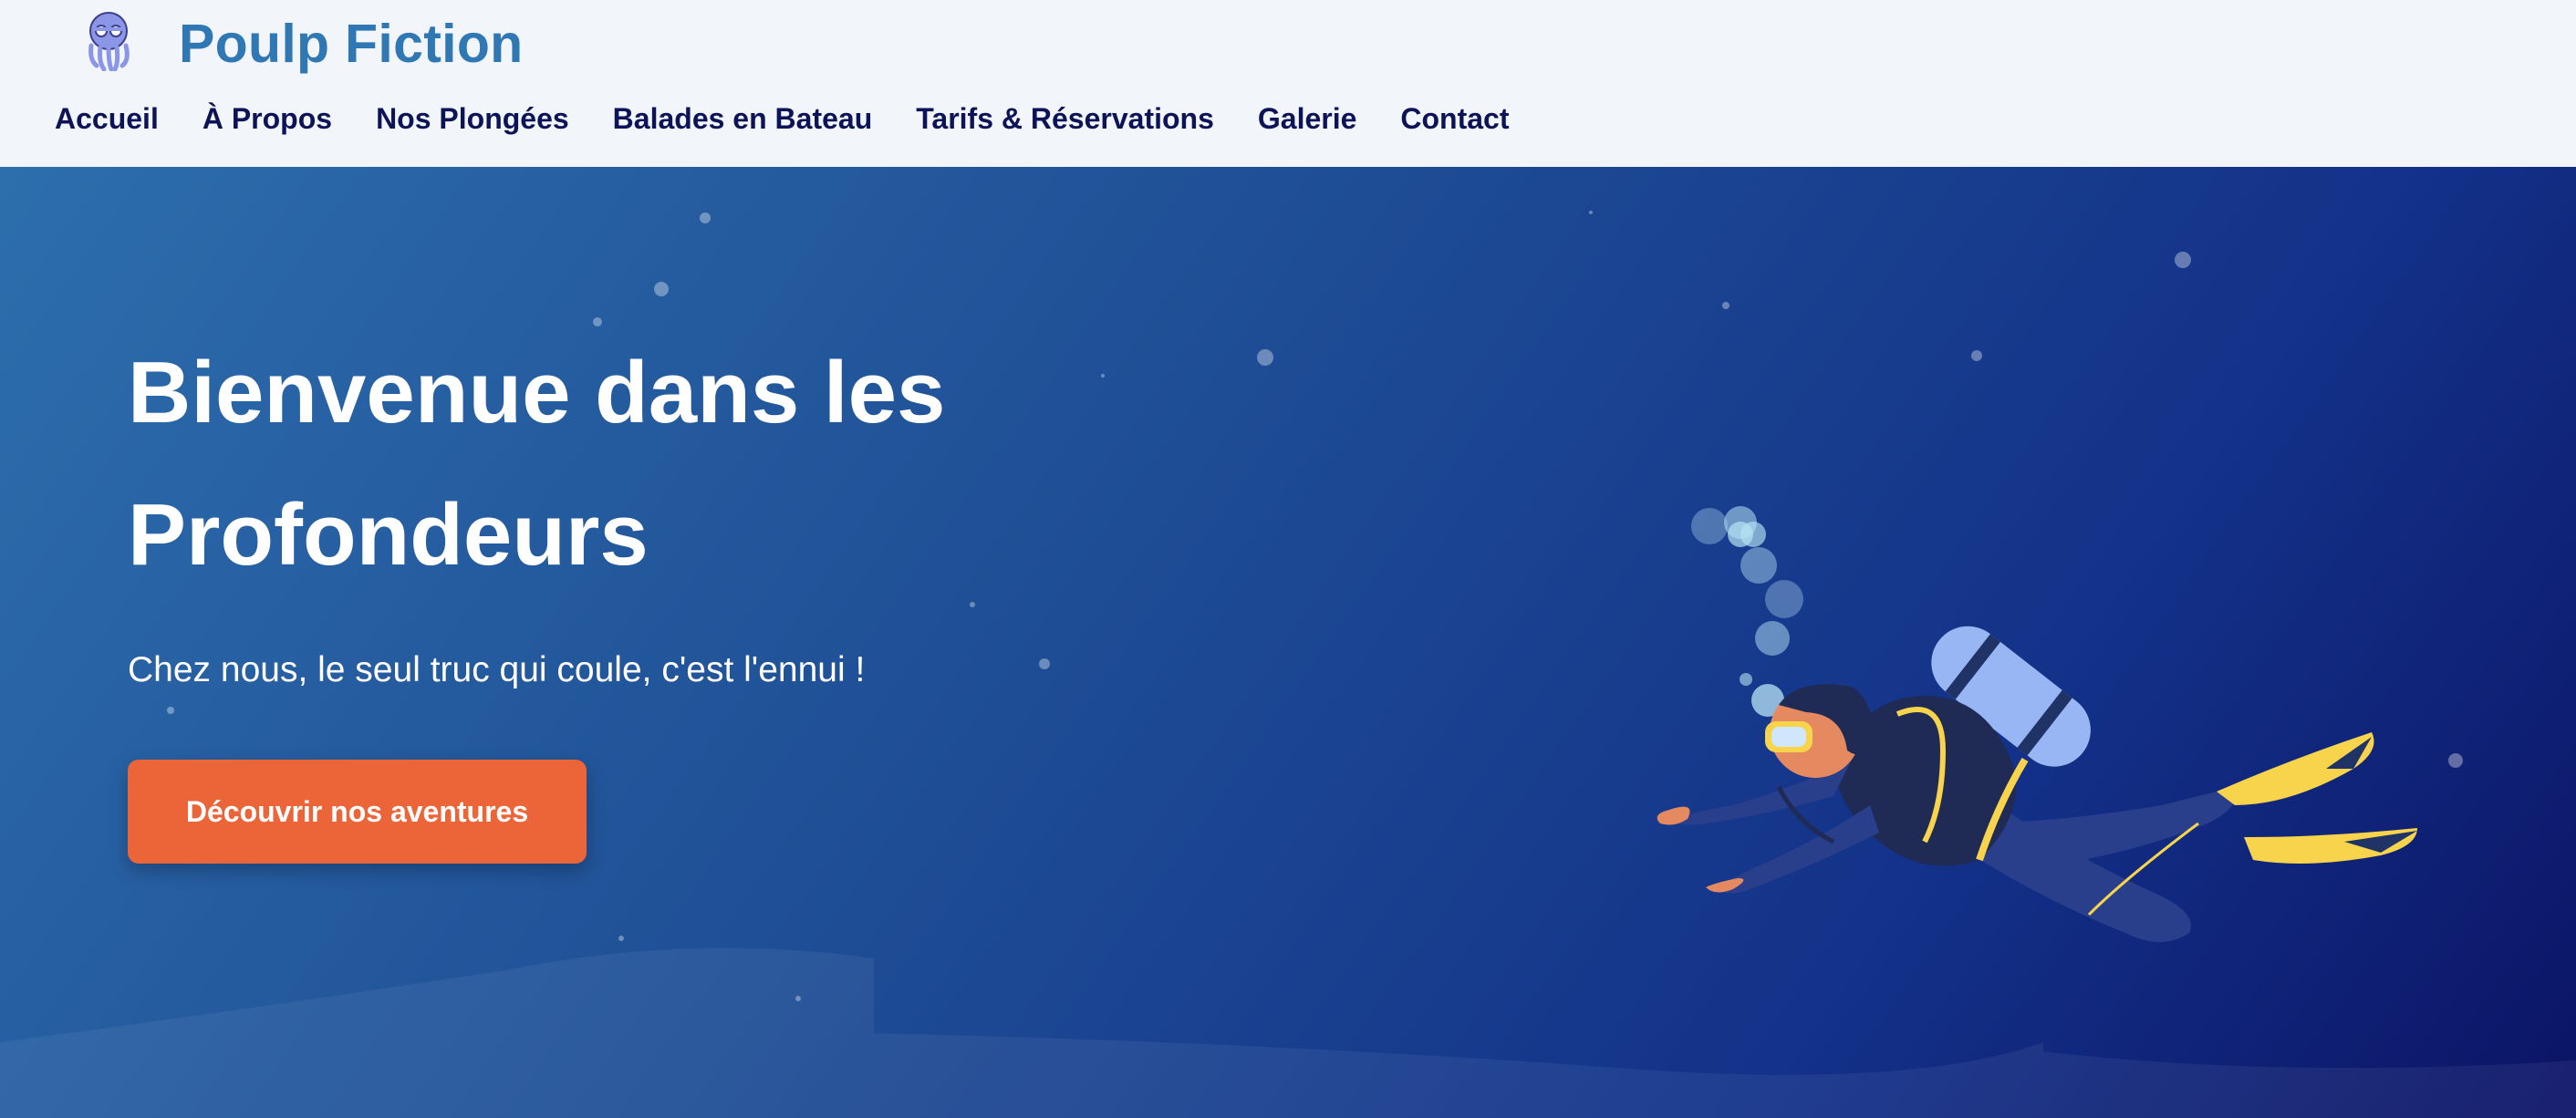  Describe the element at coordinates (537, 392) in the screenshot. I see `hero-title-line1: Bienvenue dans les` at that location.